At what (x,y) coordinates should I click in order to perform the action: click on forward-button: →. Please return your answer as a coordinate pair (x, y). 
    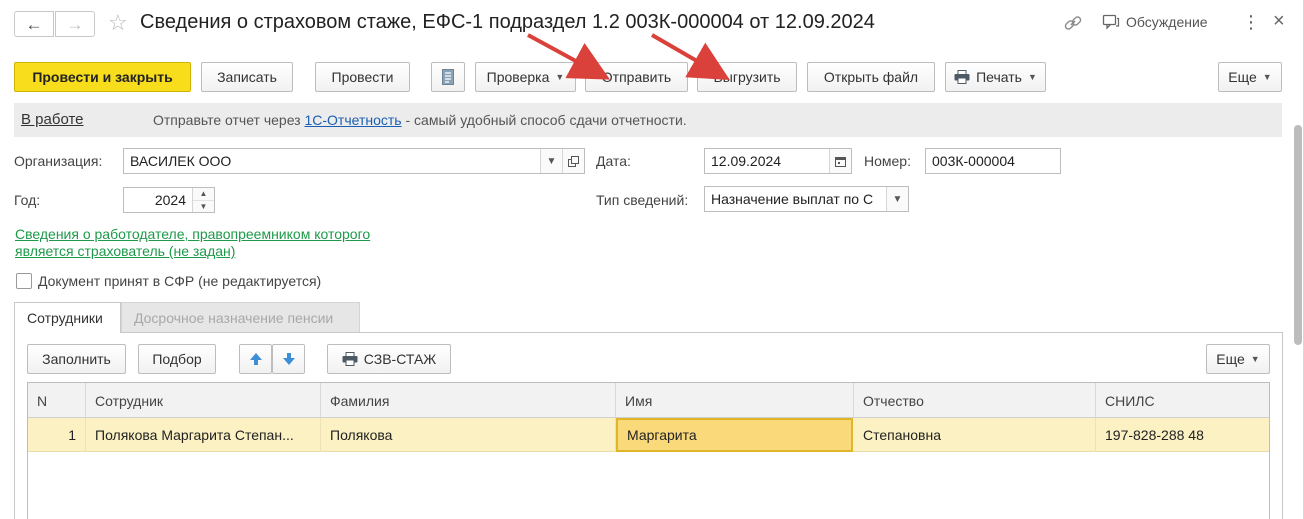
    Looking at the image, I should click on (75, 24).